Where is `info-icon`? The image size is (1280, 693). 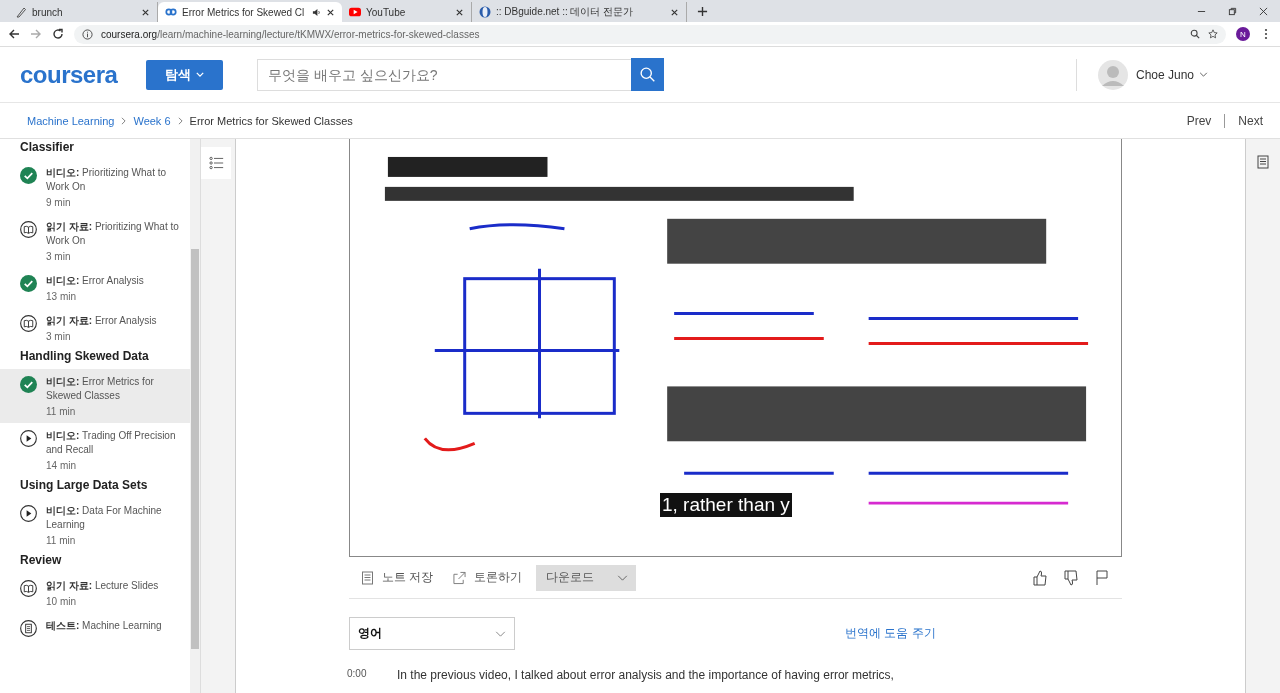
info-icon is located at coordinates (87, 34).